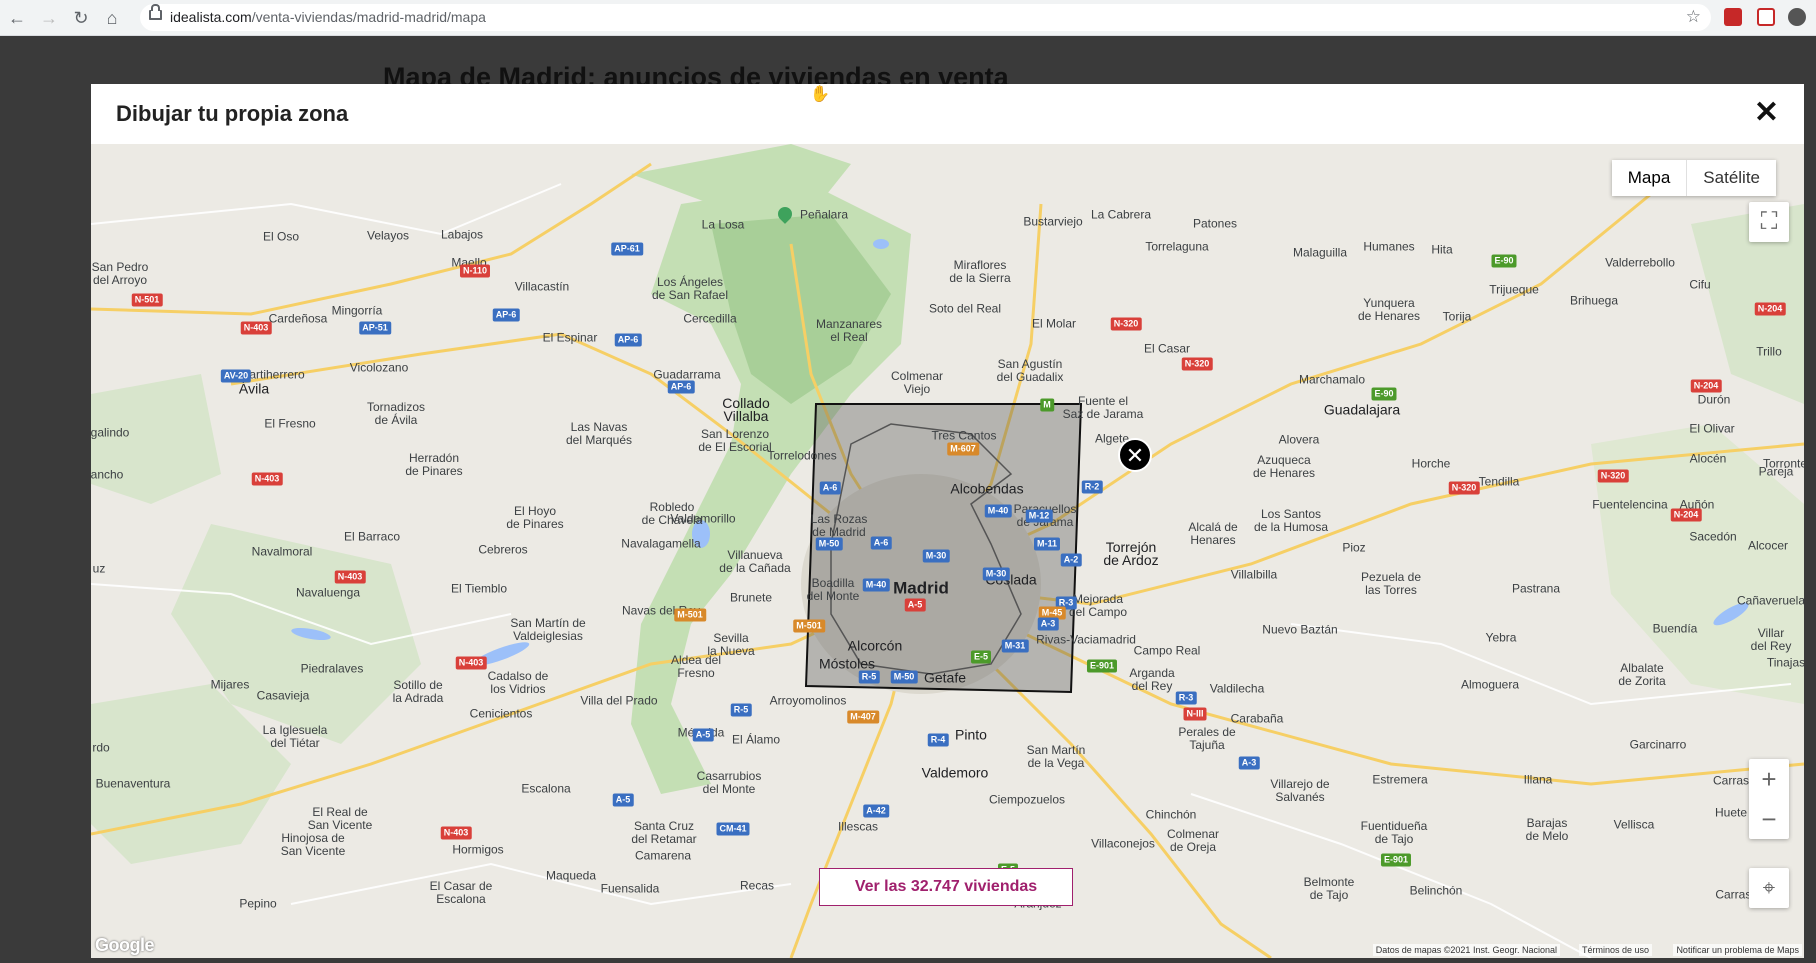  What do you see at coordinates (963, 449) in the screenshot?
I see `road-shield-m607: M-607` at bounding box center [963, 449].